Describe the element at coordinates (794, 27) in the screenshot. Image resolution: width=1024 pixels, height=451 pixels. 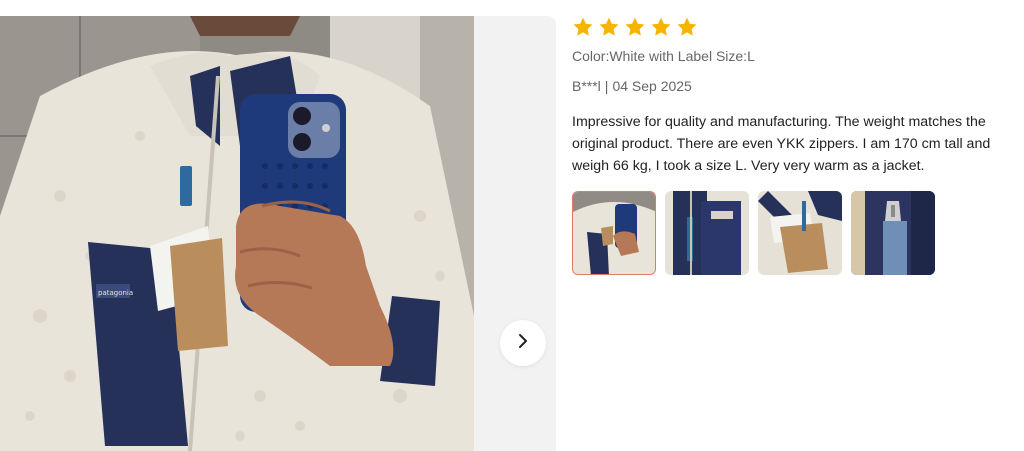
I see `star-rating` at that location.